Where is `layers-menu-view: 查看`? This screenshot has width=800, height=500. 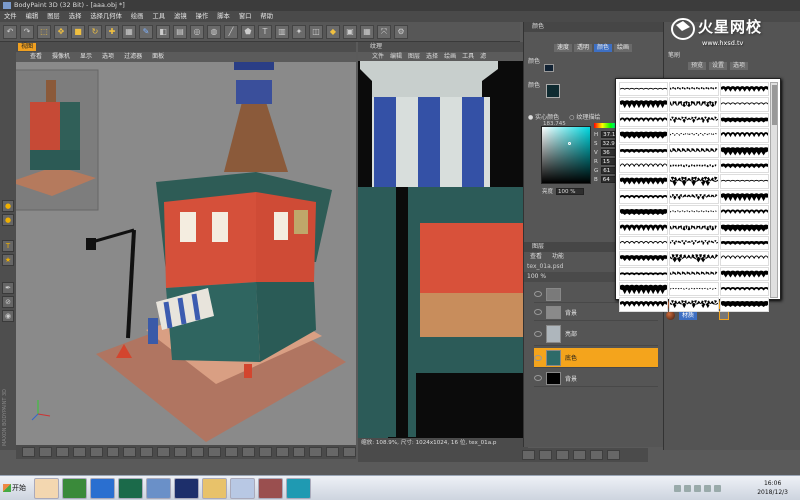
layers-menu-view: 查看 is located at coordinates (536, 257).